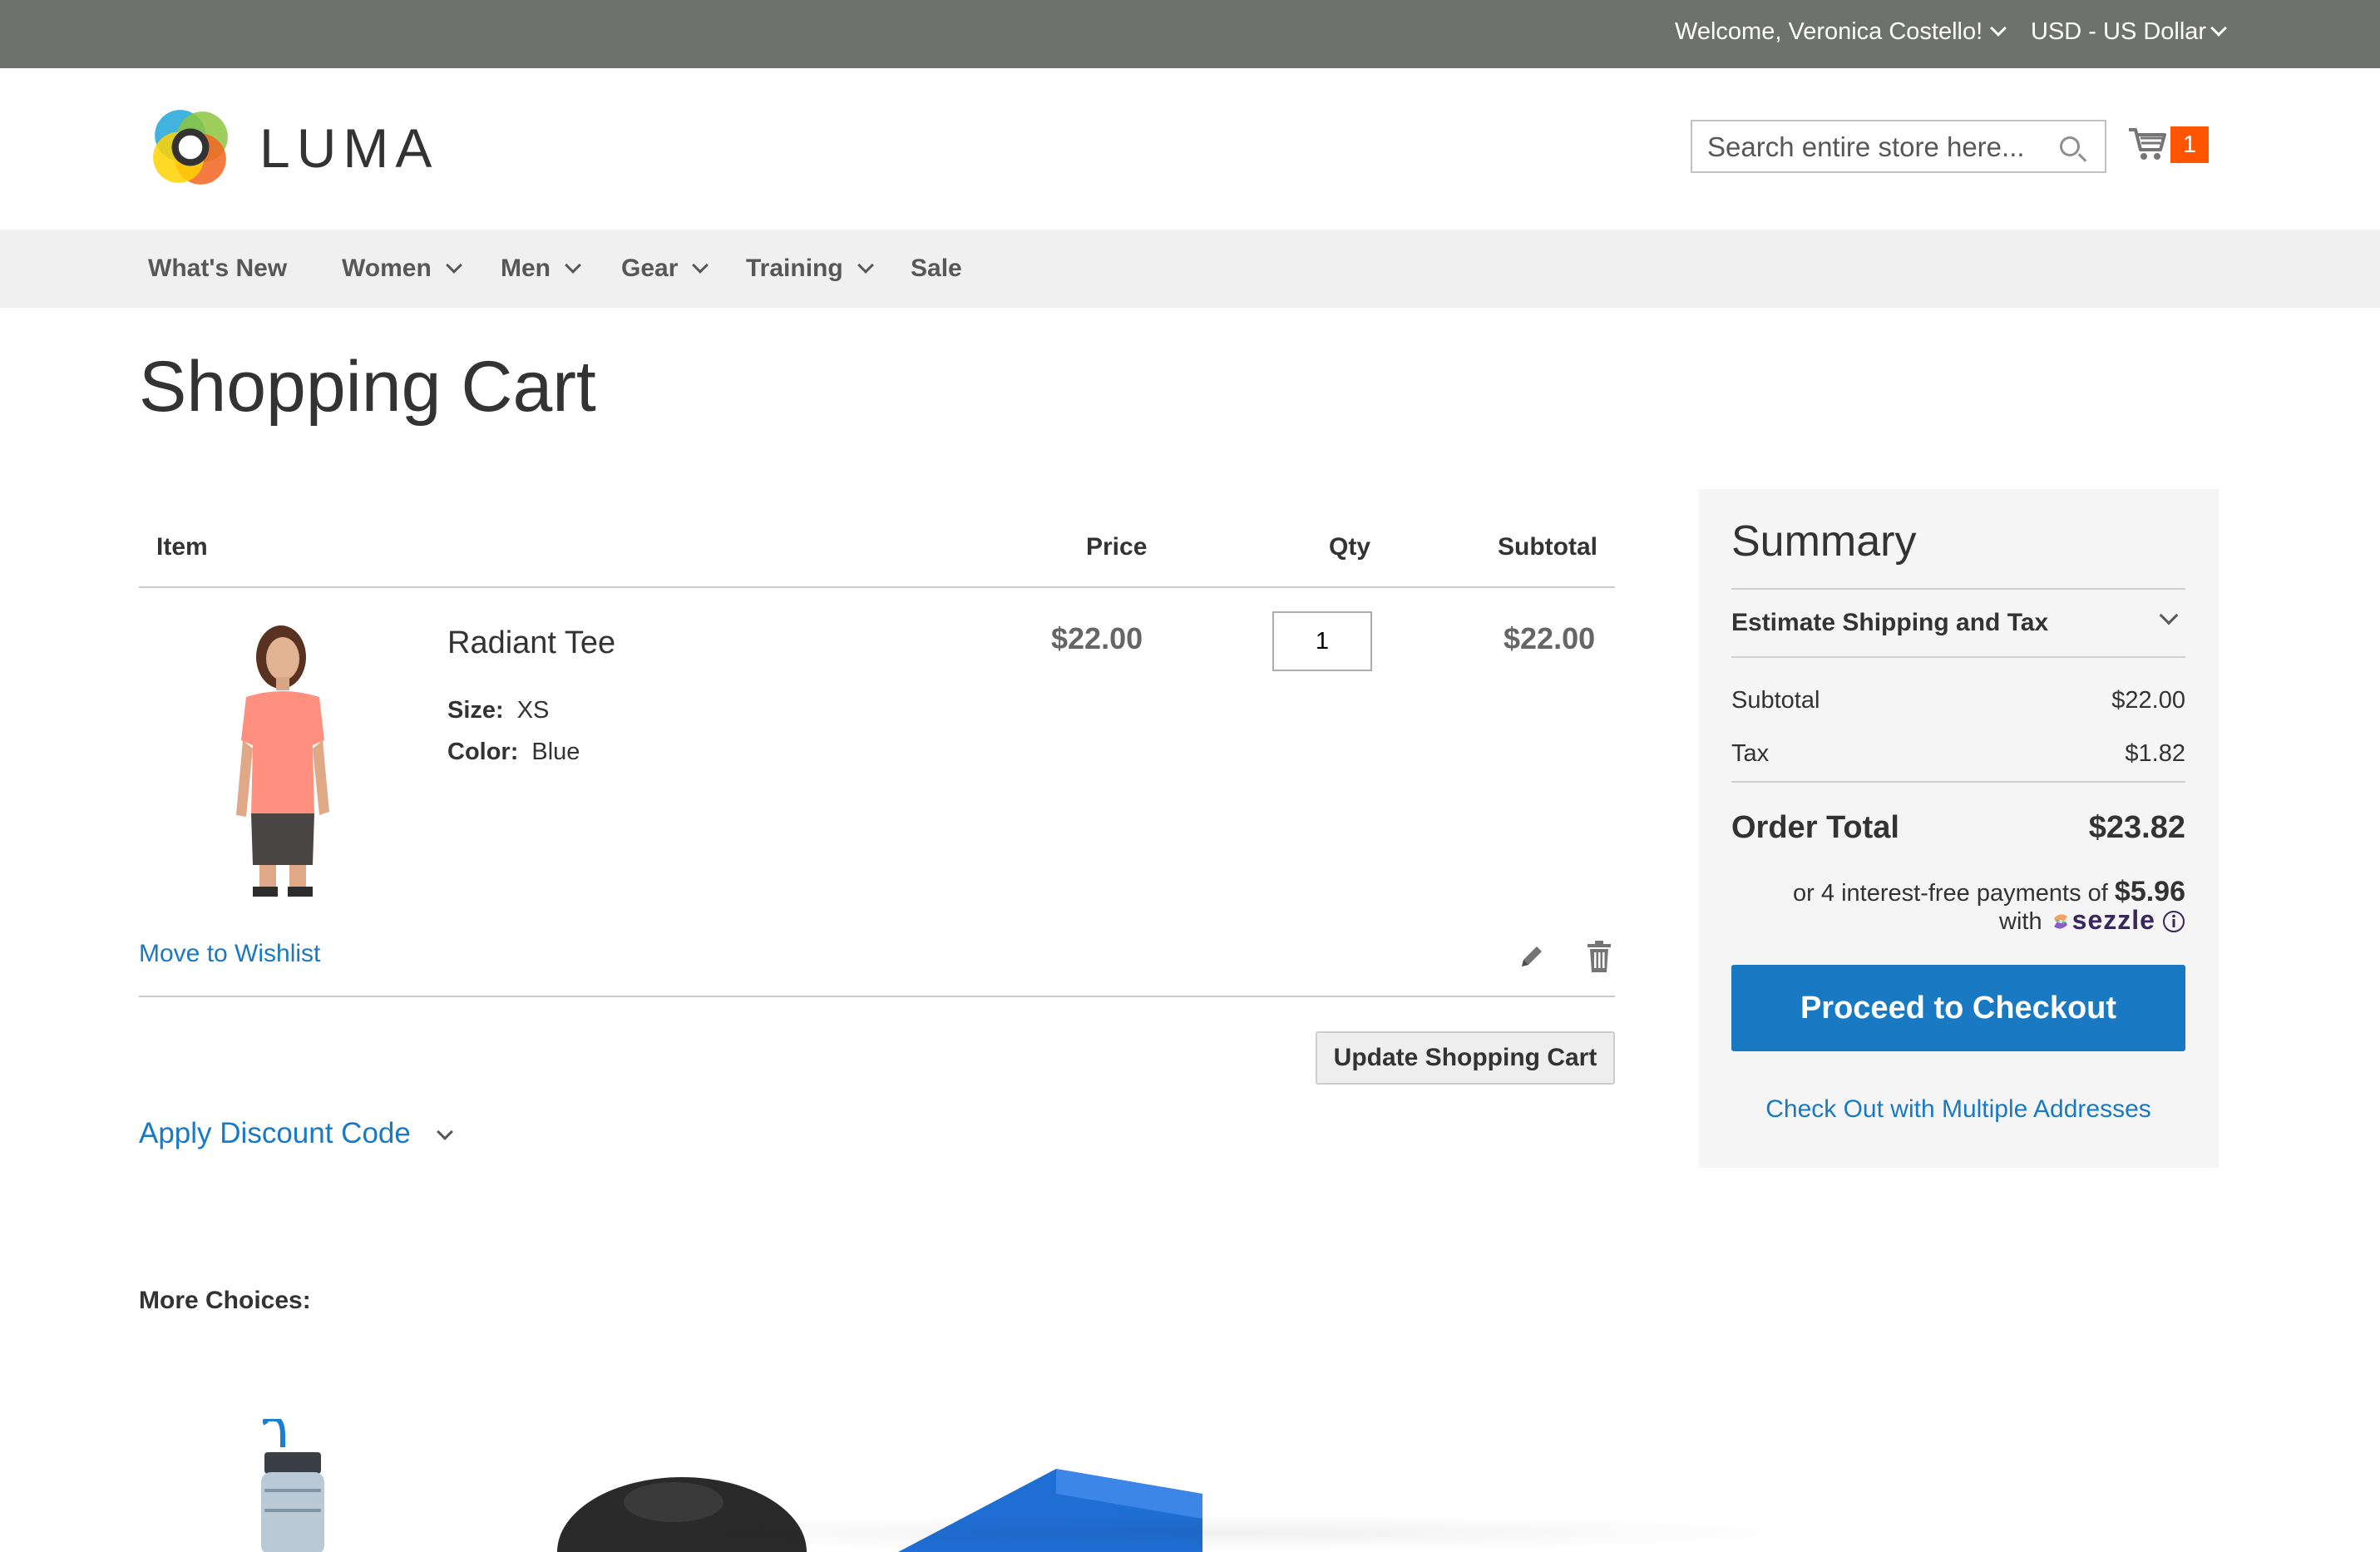  I want to click on nav-label: Training, so click(794, 268).